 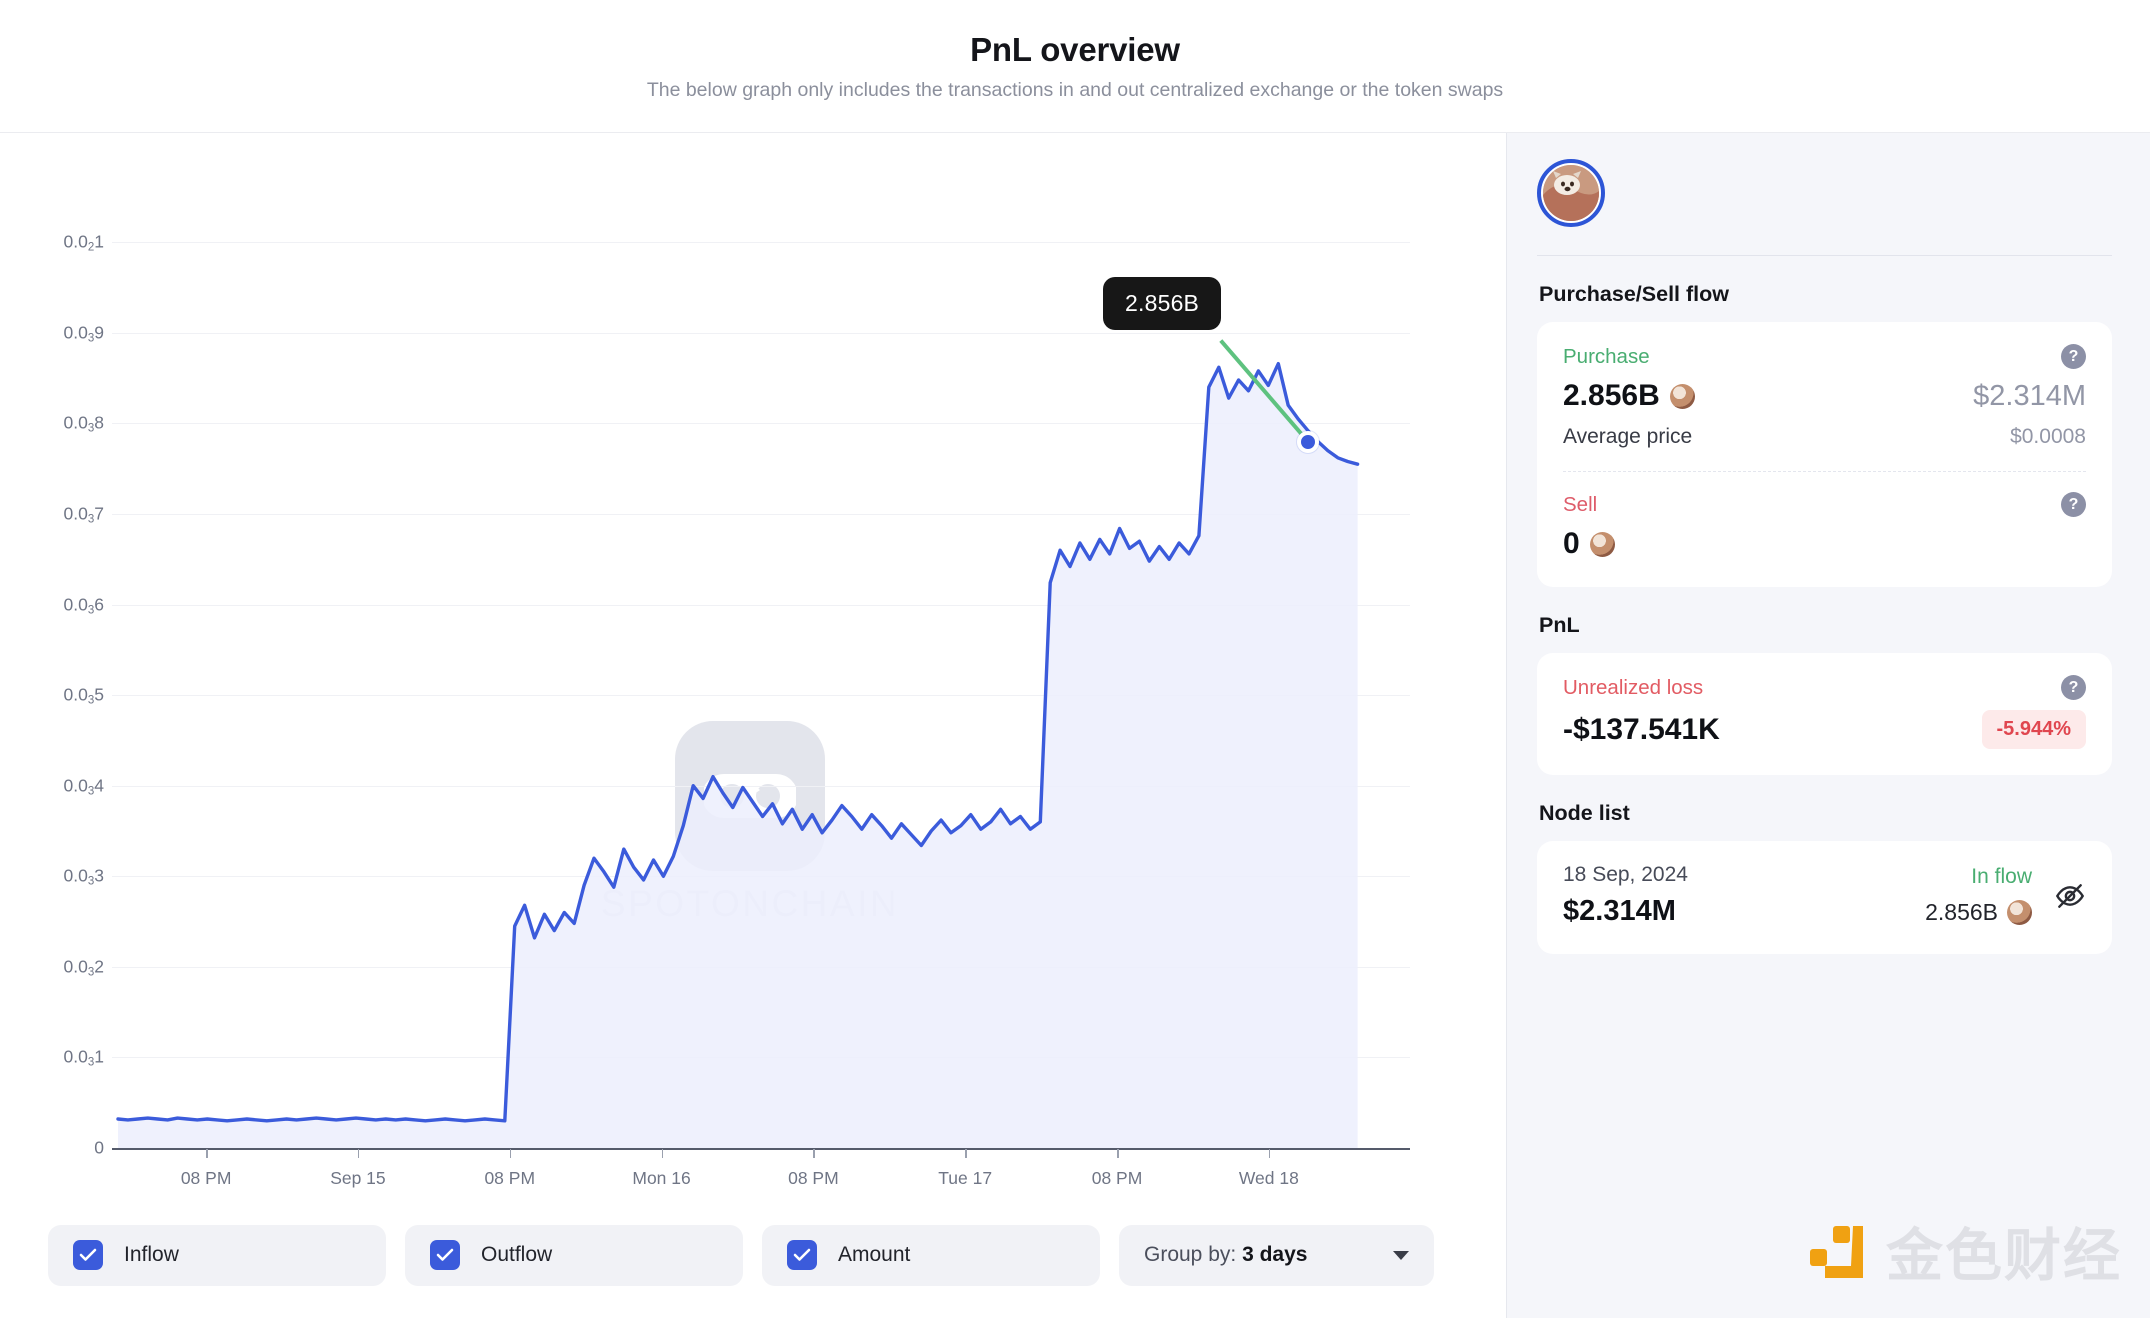 I want to click on chart-tooltip: 2.856B, so click(x=1162, y=303).